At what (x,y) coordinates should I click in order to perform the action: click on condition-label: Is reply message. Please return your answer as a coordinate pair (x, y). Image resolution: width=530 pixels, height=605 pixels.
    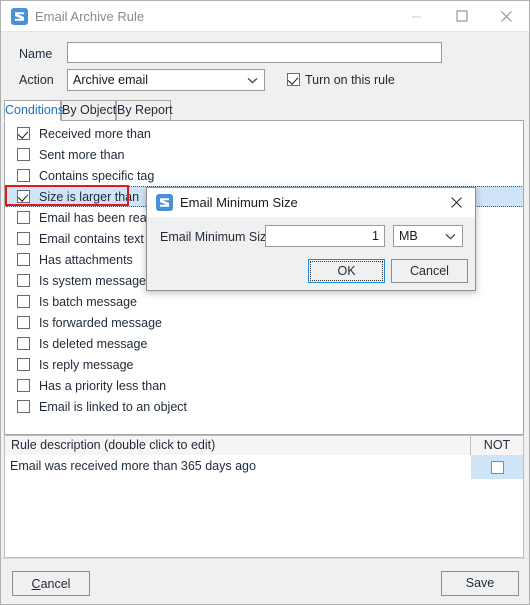
    Looking at the image, I should click on (86, 364).